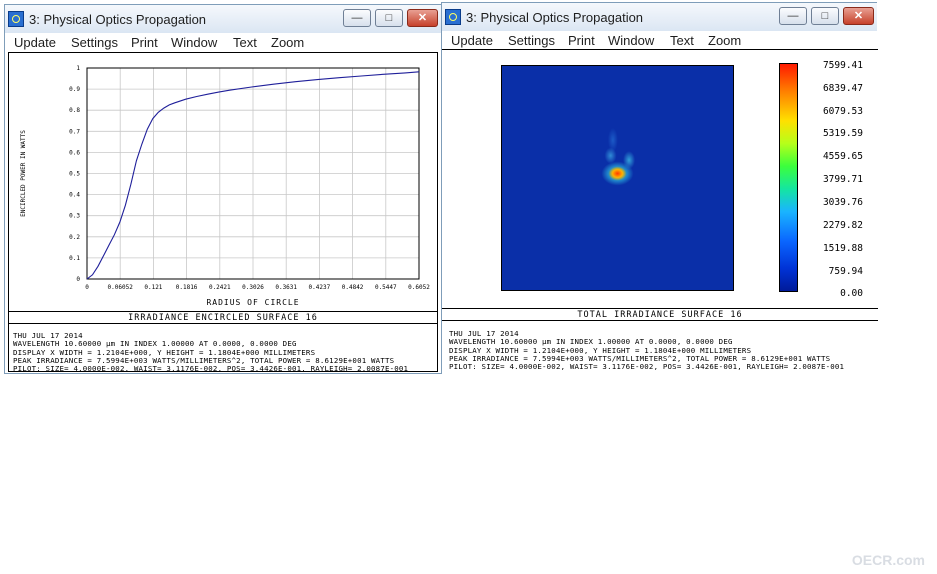 This screenshot has width=937, height=574. I want to click on x-tick-label: 0.5447, so click(386, 287).